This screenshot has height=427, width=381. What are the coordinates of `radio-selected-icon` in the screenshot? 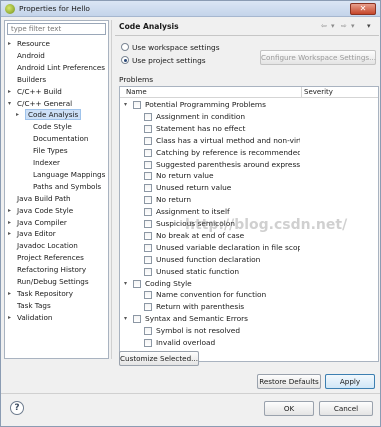 It's located at (125, 60).